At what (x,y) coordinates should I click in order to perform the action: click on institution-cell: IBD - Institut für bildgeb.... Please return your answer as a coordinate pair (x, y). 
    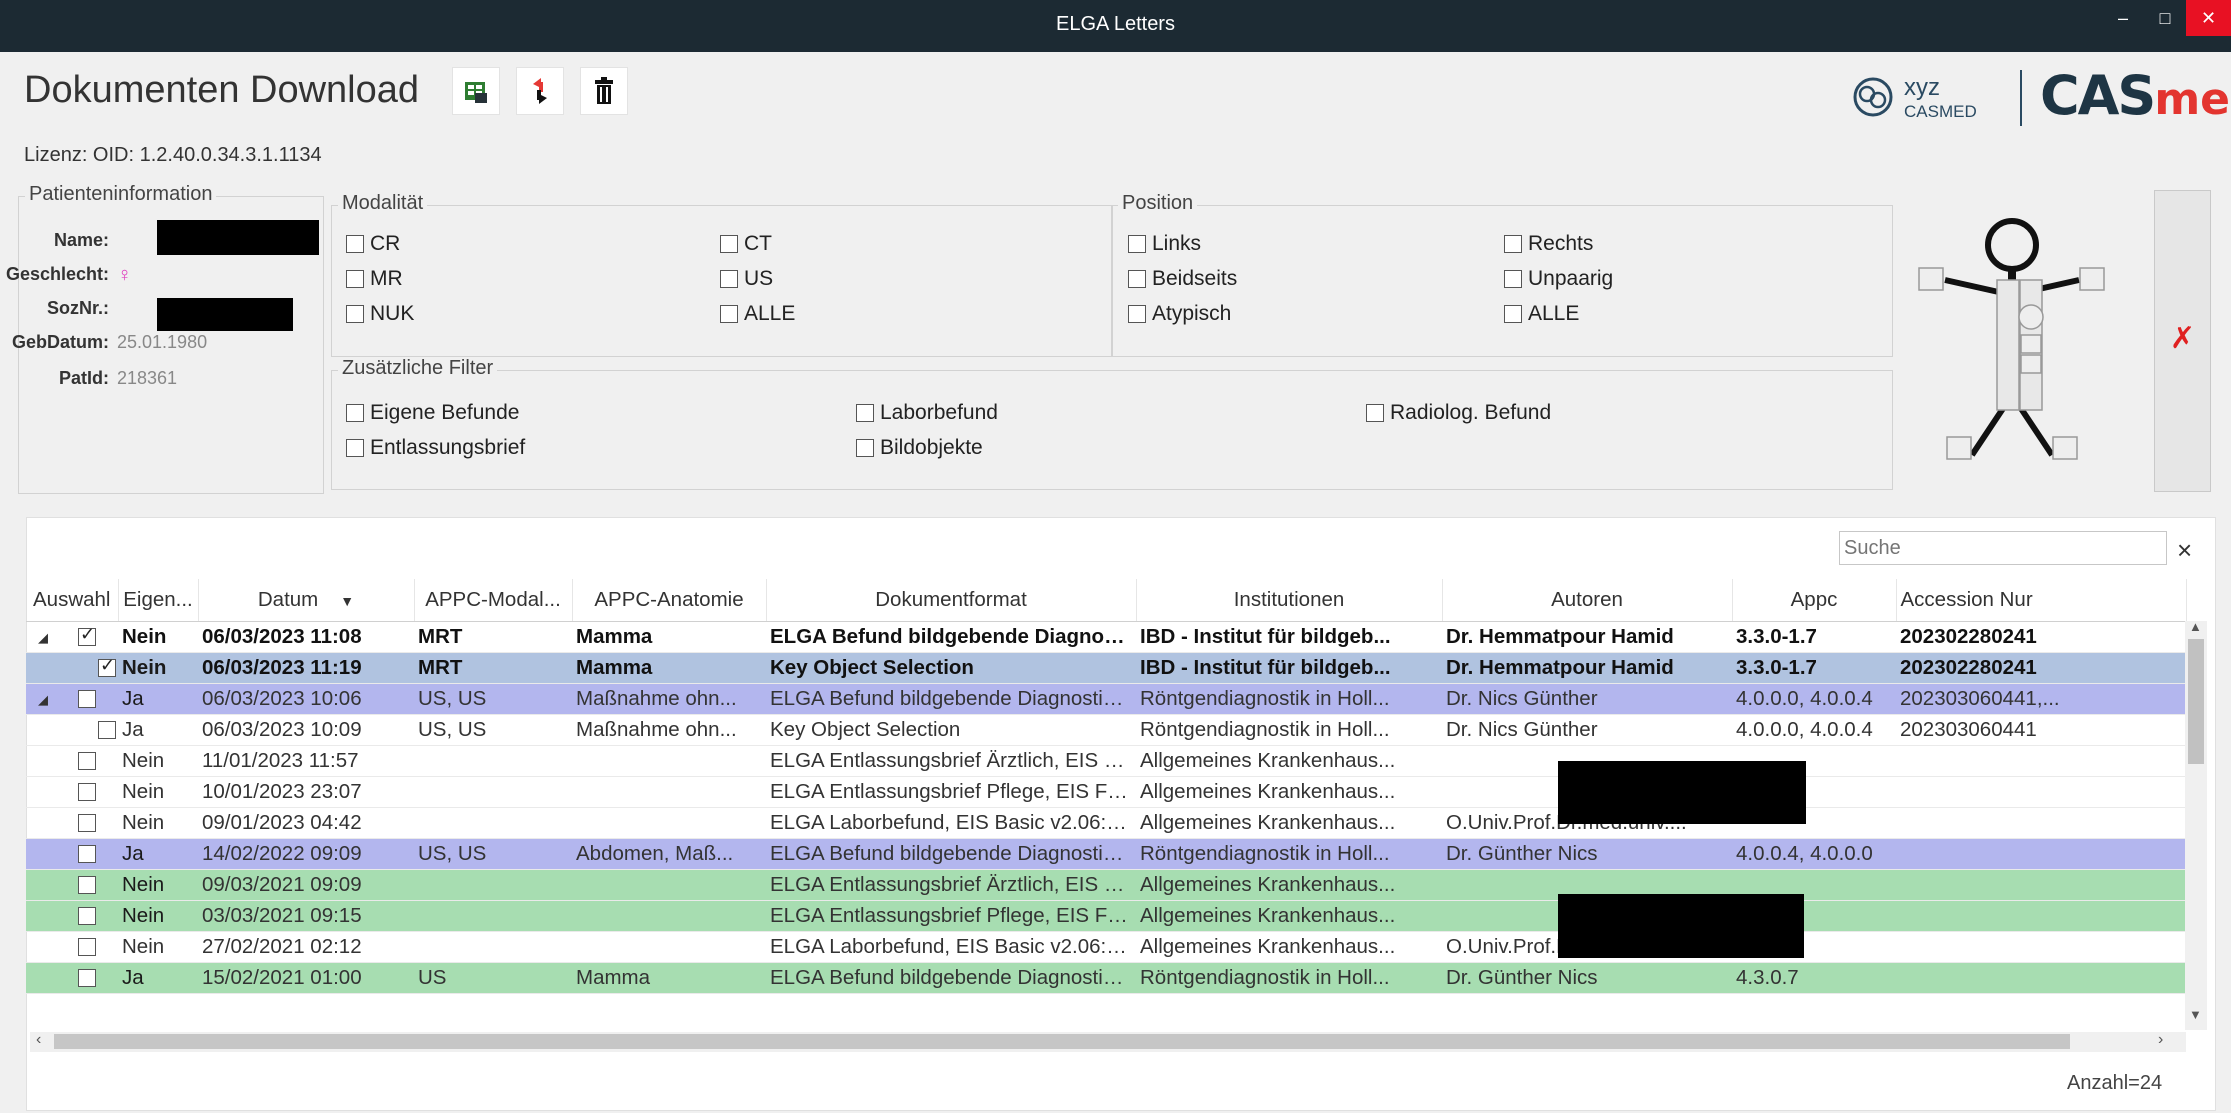
    Looking at the image, I should click on (1289, 668).